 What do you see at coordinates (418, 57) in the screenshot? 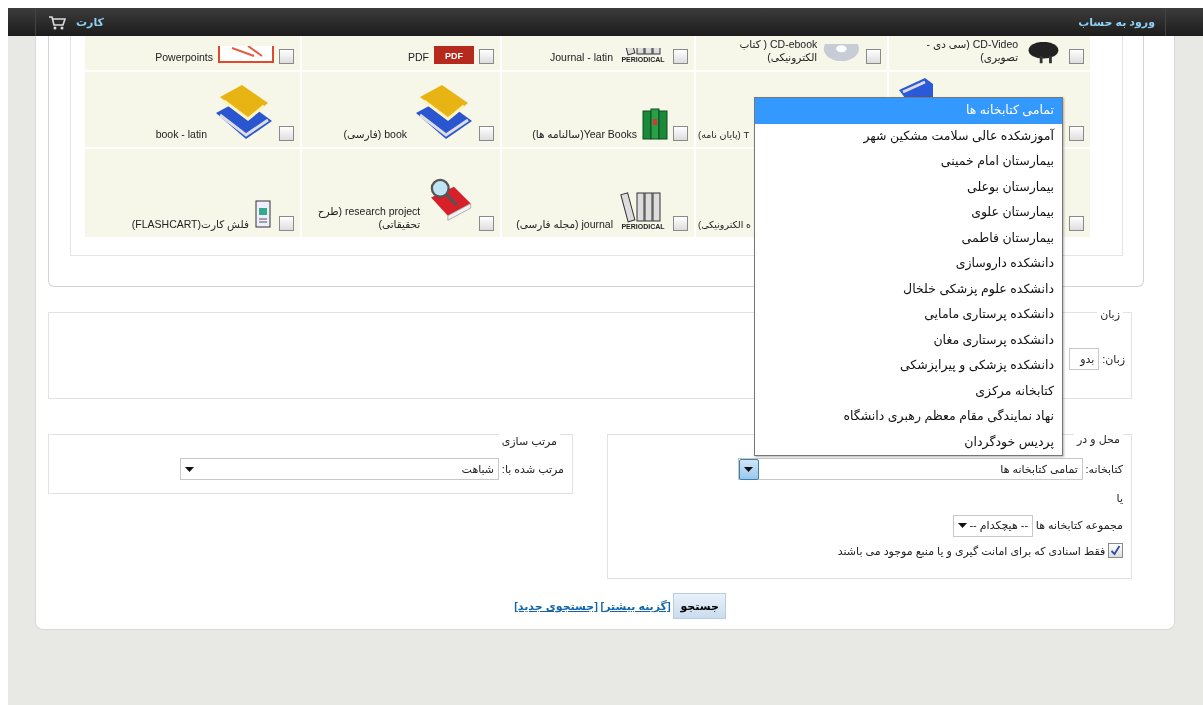
I see `material-type-label: PDF` at bounding box center [418, 57].